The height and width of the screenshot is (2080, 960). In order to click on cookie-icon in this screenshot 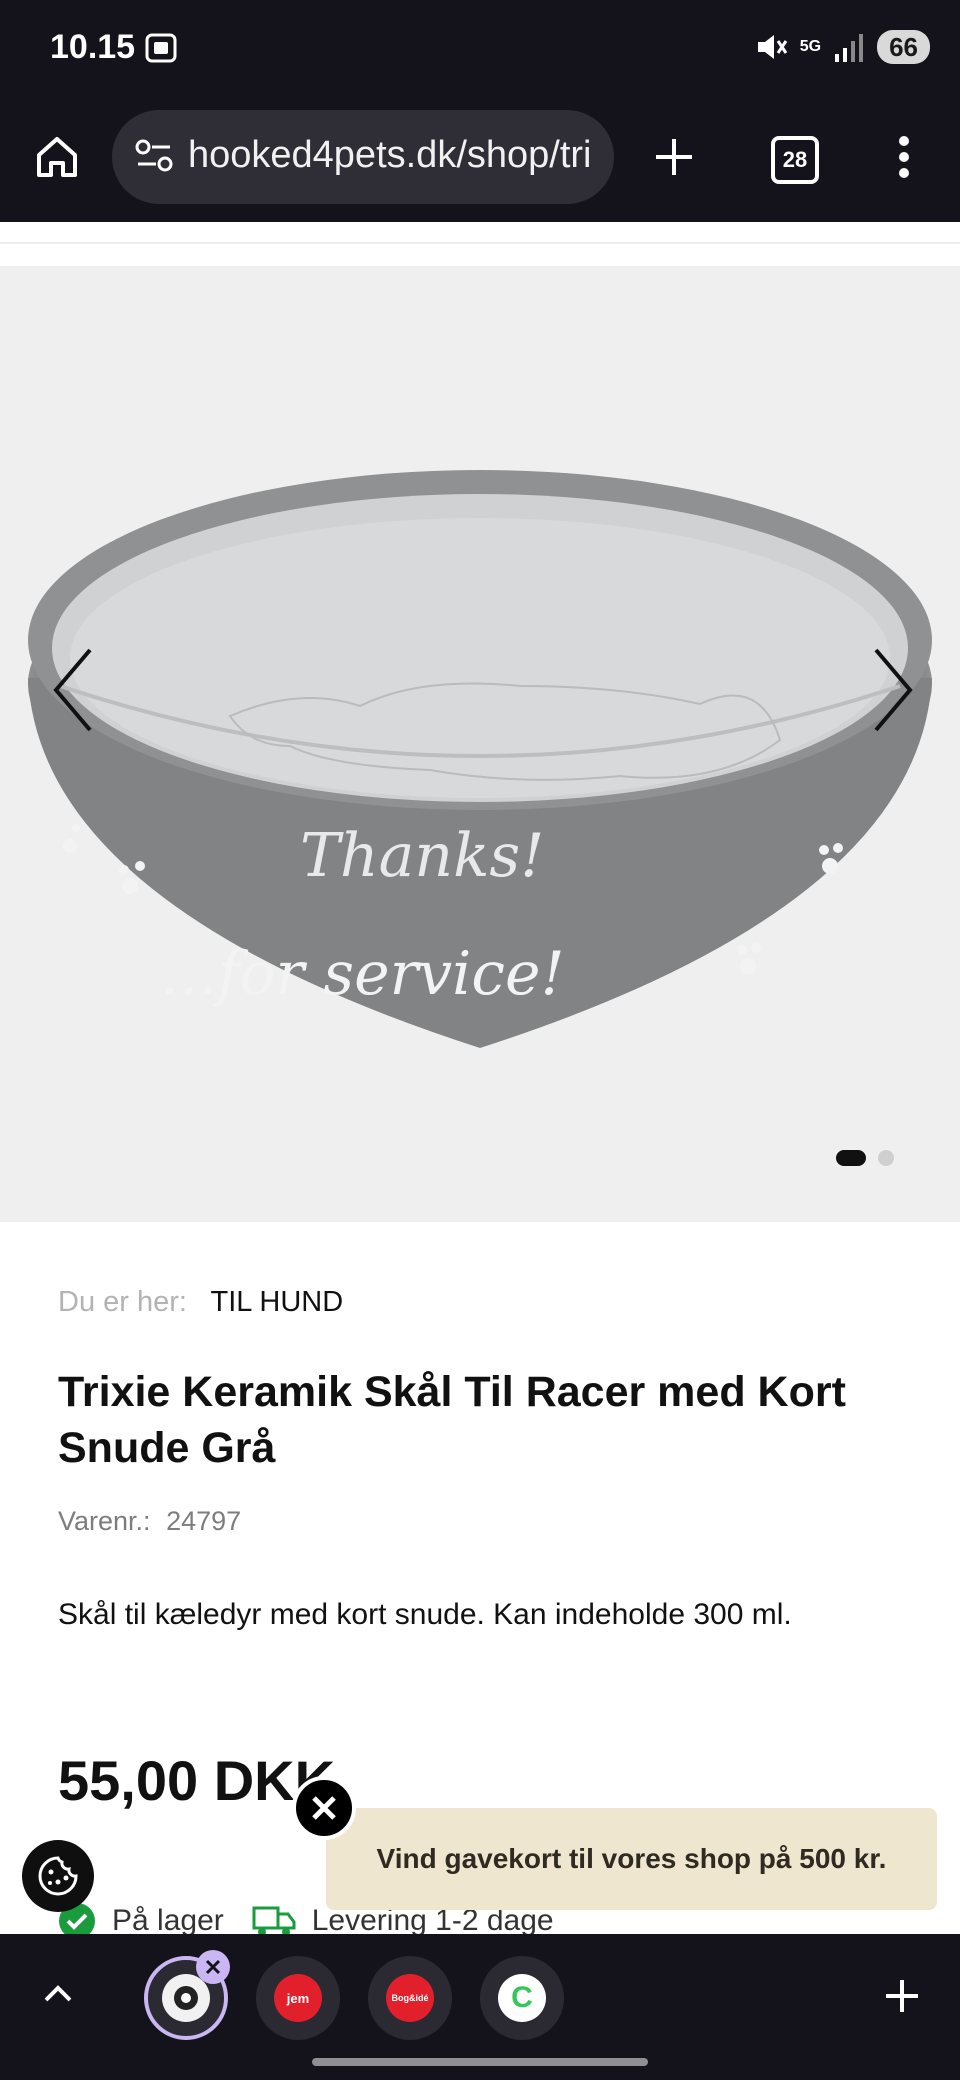, I will do `click(58, 1876)`.